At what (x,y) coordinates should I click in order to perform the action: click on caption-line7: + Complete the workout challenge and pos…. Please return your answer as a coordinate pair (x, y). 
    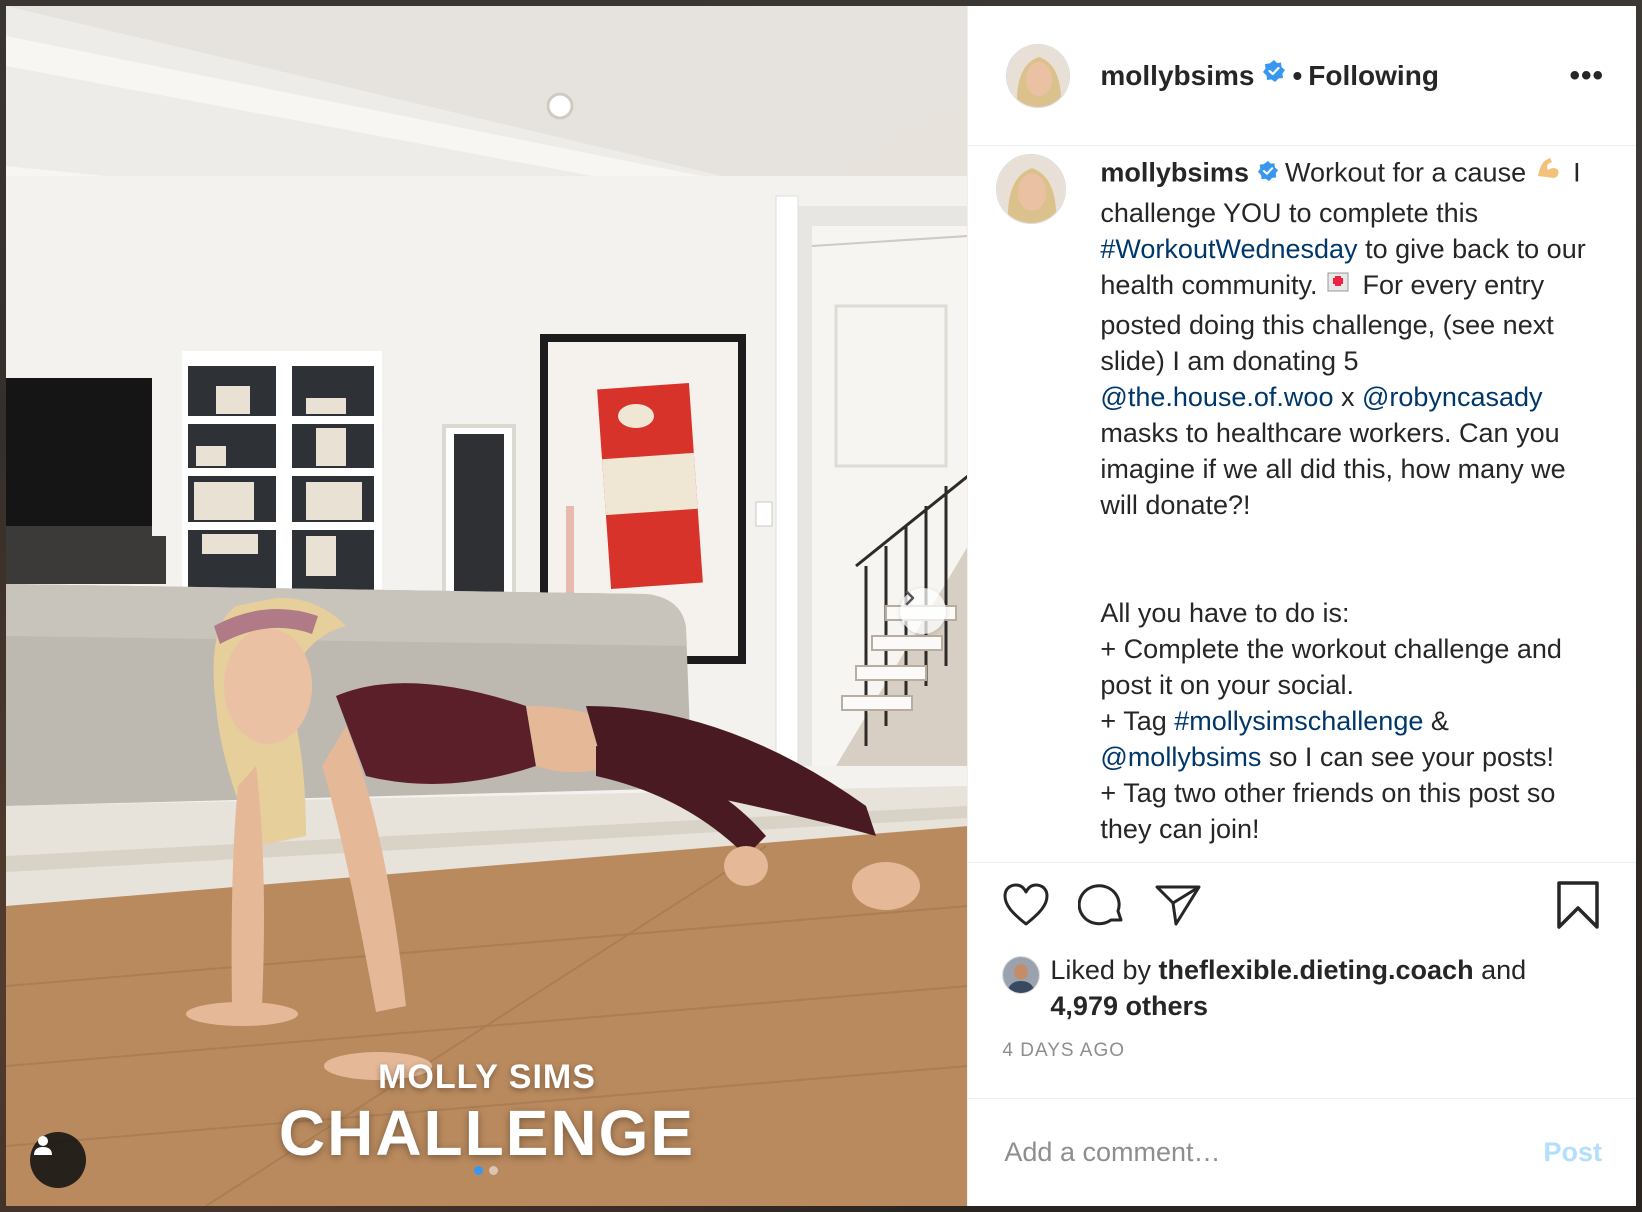
    Looking at the image, I should click on (1331, 667).